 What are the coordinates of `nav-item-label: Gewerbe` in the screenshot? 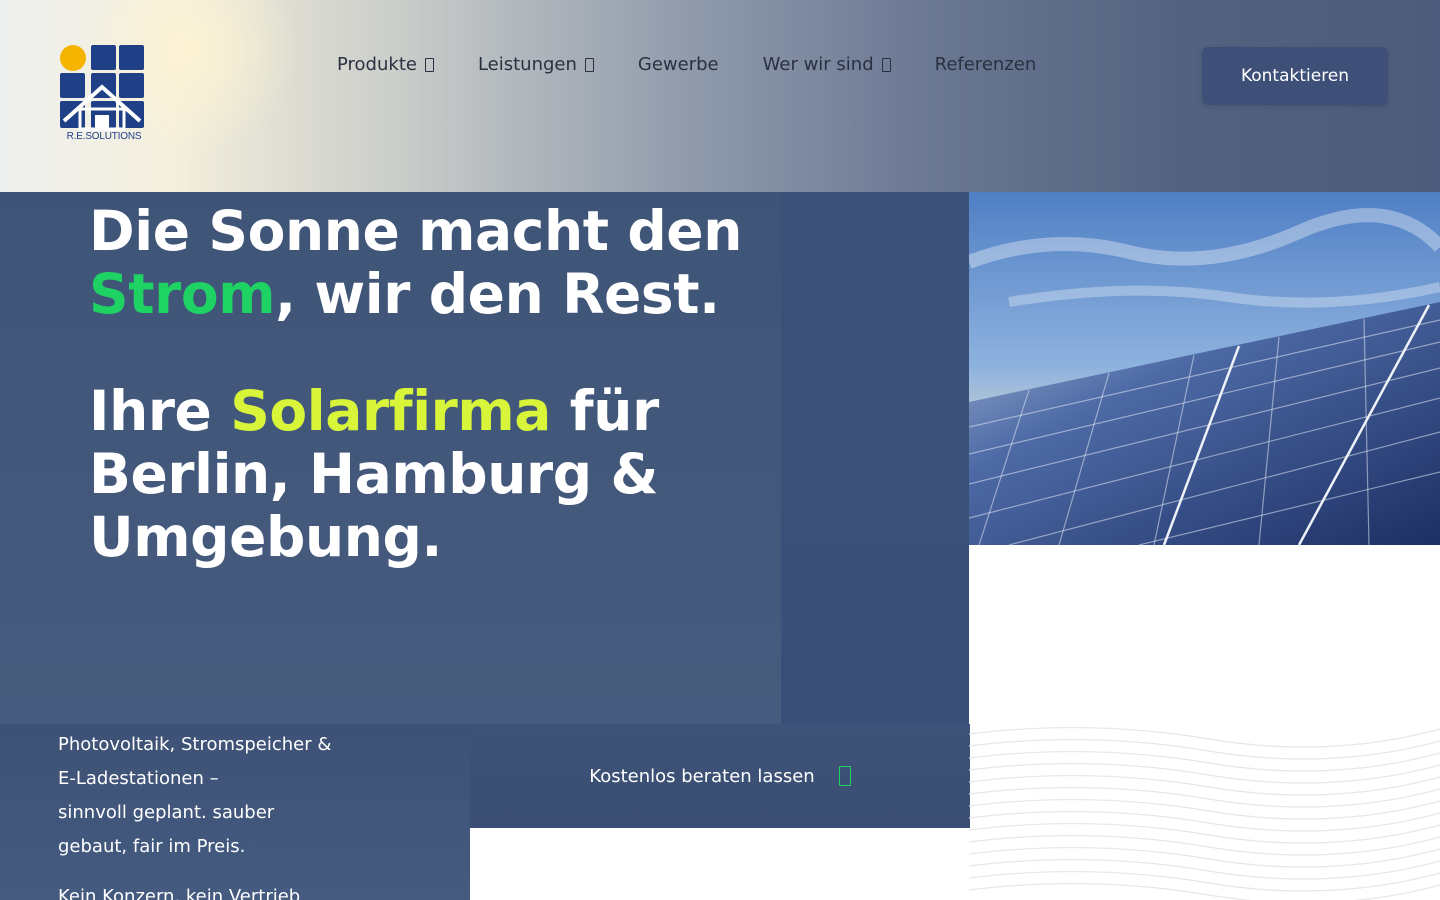 It's located at (678, 64).